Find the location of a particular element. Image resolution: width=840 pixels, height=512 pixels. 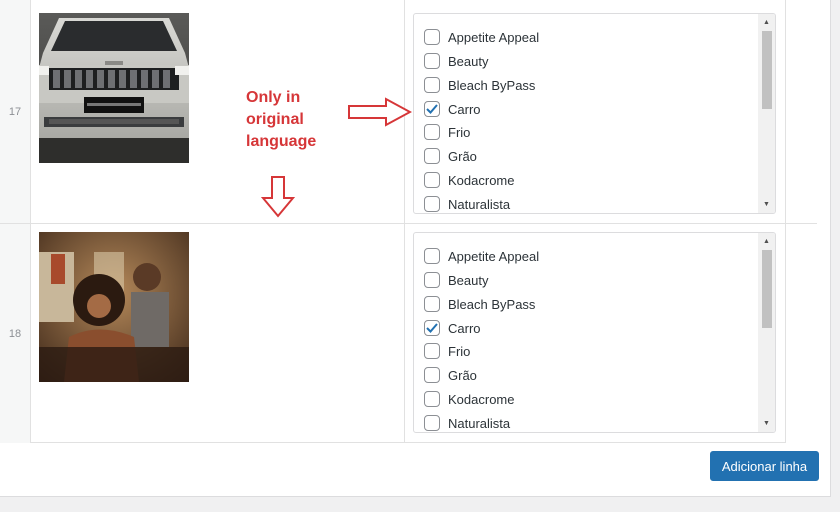

row-number: 17 is located at coordinates (15, 111).